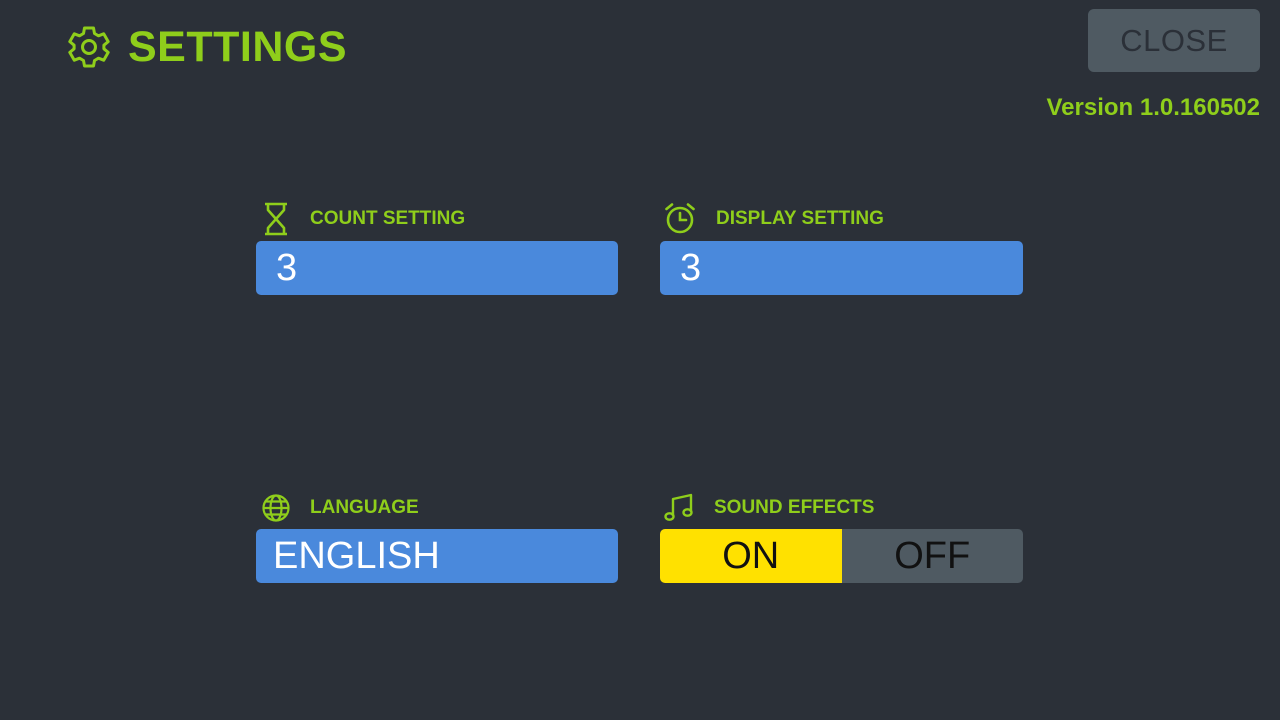  Describe the element at coordinates (932, 556) in the screenshot. I see `sound-off-option: OFF` at that location.